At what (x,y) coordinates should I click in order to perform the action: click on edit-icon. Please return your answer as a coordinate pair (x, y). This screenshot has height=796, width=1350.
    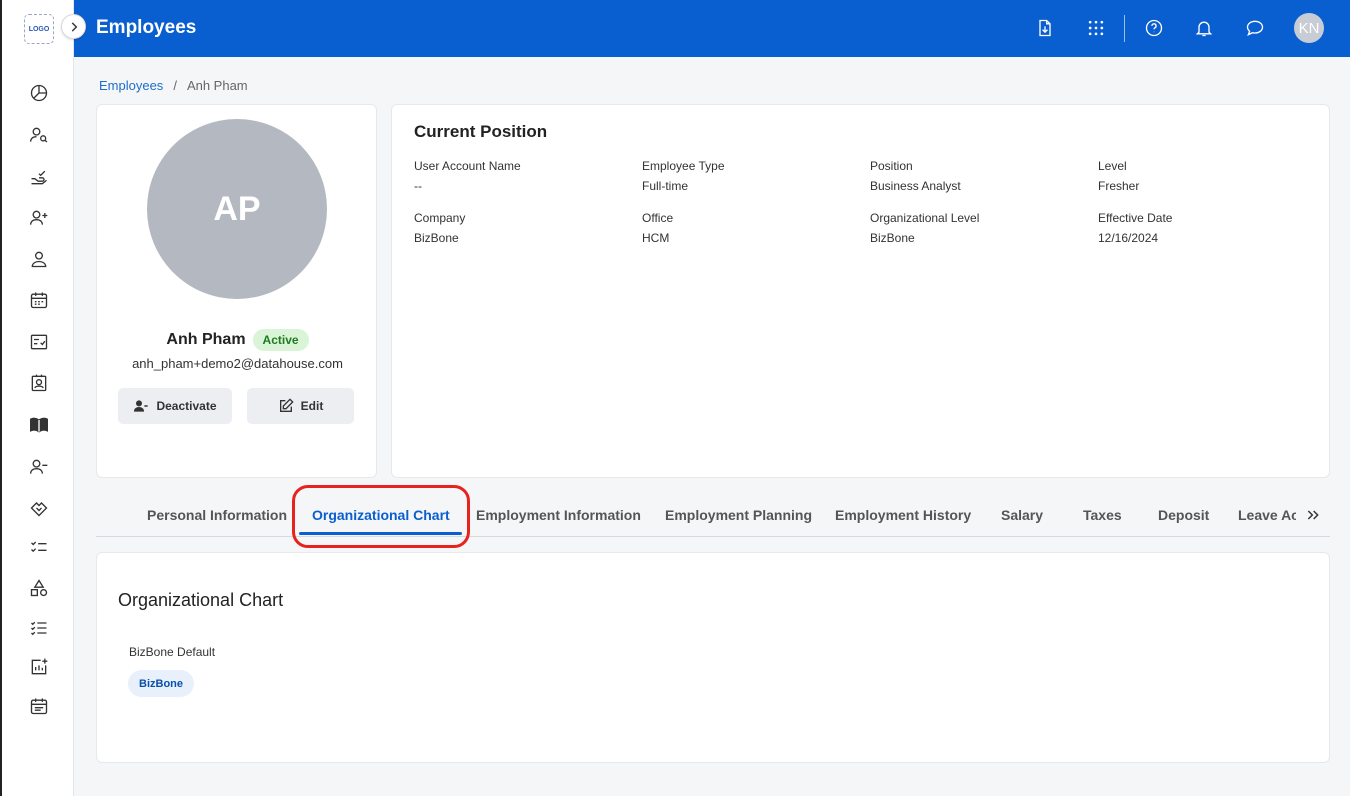
    Looking at the image, I should click on (286, 405).